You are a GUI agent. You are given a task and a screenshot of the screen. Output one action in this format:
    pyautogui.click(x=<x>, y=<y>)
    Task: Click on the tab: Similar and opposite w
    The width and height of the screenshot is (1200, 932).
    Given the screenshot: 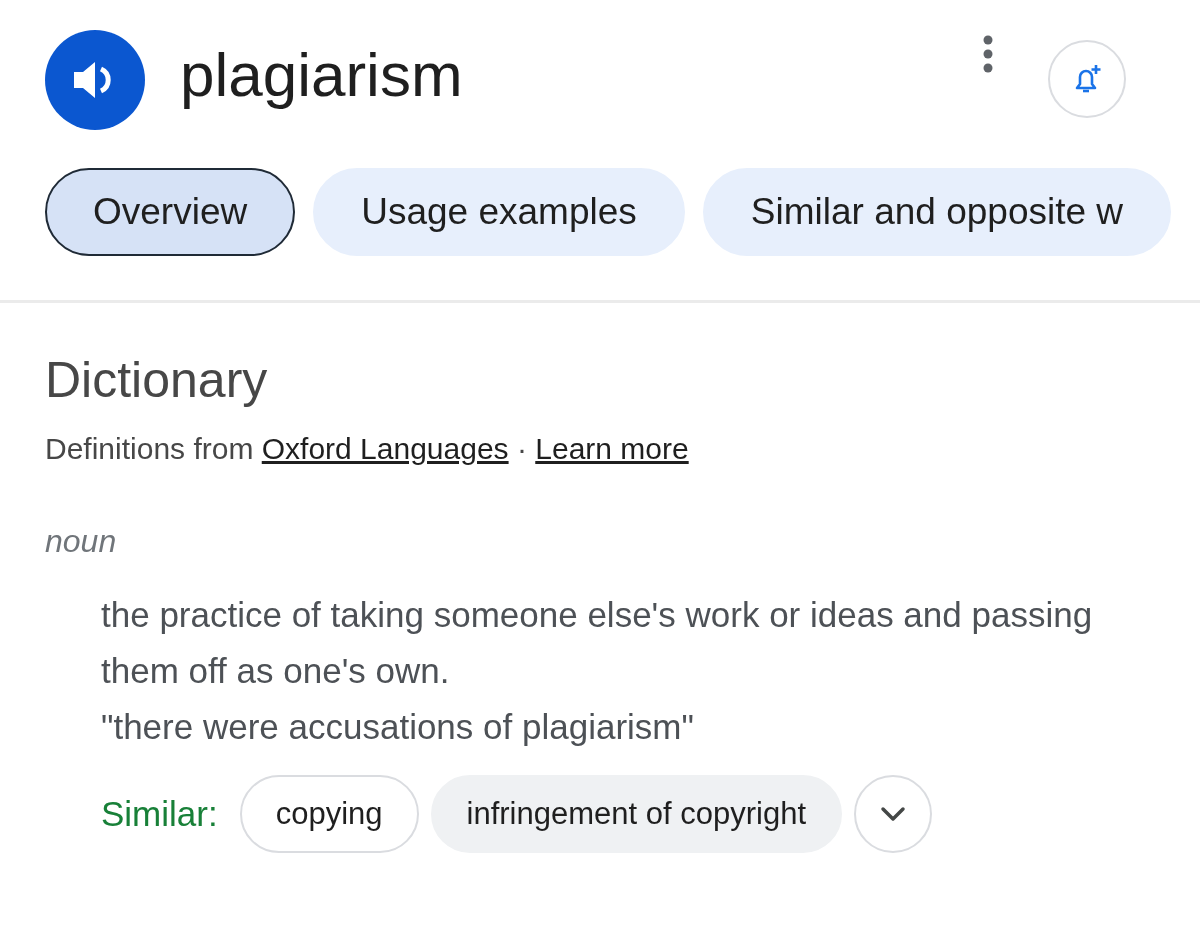 What is the action you would take?
    pyautogui.click(x=937, y=212)
    